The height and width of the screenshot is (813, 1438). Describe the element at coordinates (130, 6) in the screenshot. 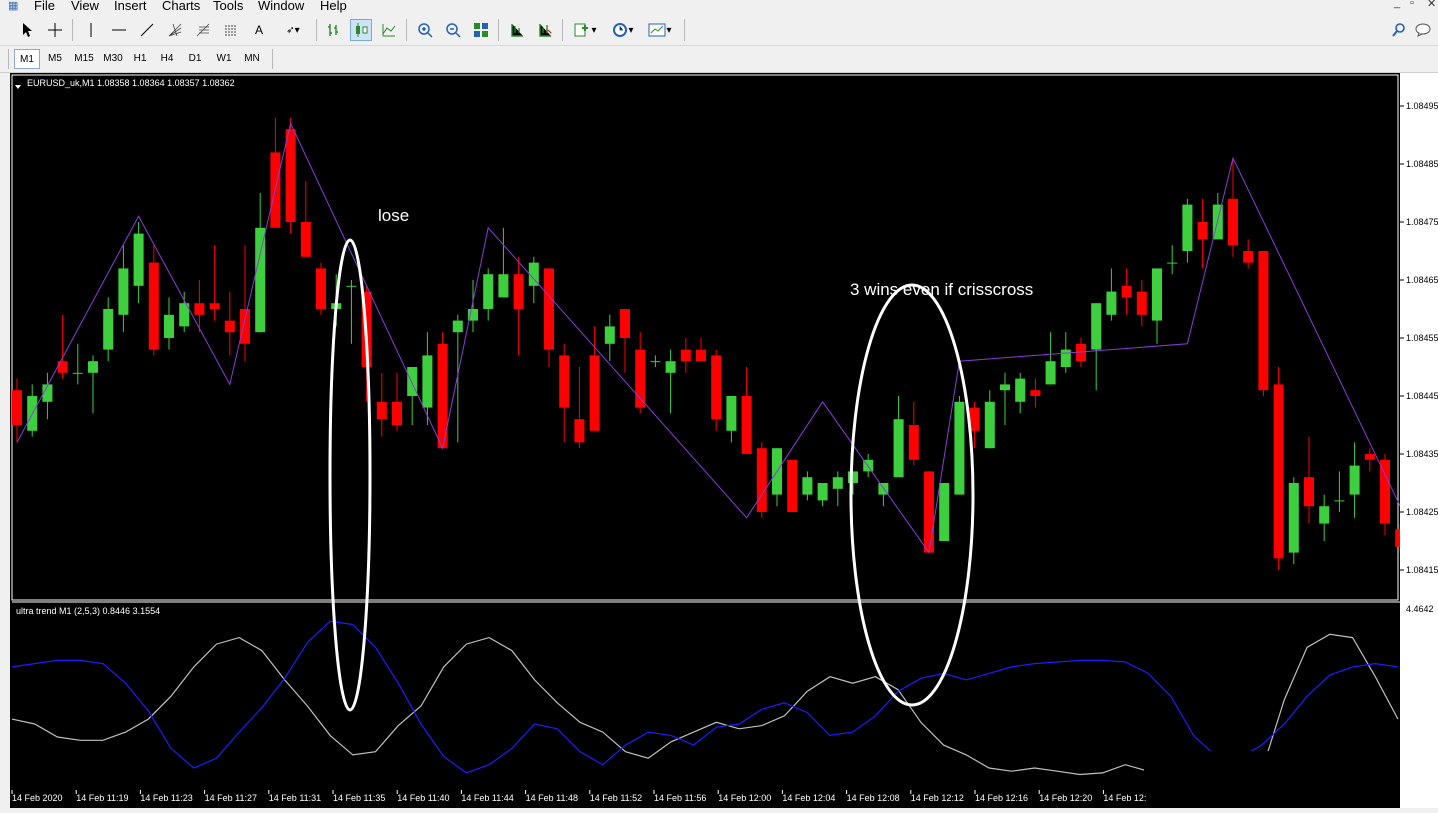

I see `menu-insert: Insert` at that location.